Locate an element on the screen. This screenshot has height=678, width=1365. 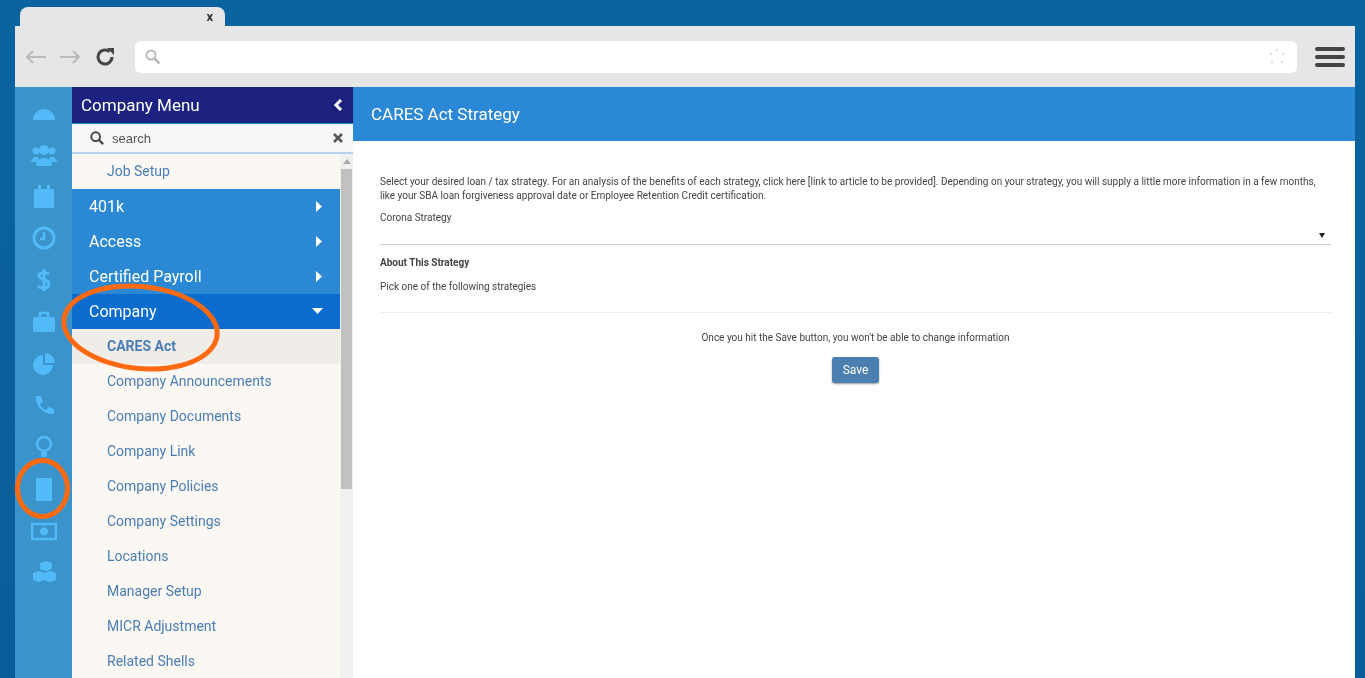
highlight-ring is located at coordinates (42, 488).